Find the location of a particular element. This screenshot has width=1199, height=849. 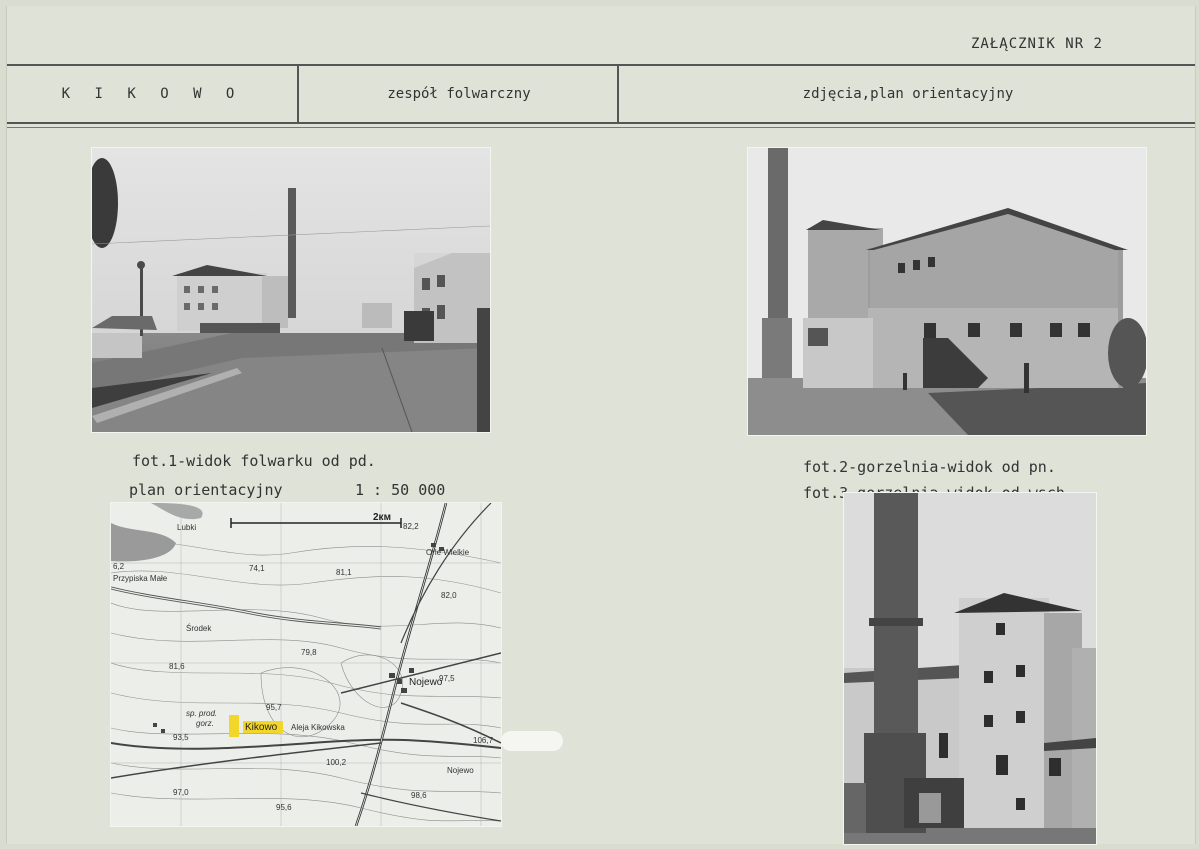

photo-2-image is located at coordinates (947, 291).